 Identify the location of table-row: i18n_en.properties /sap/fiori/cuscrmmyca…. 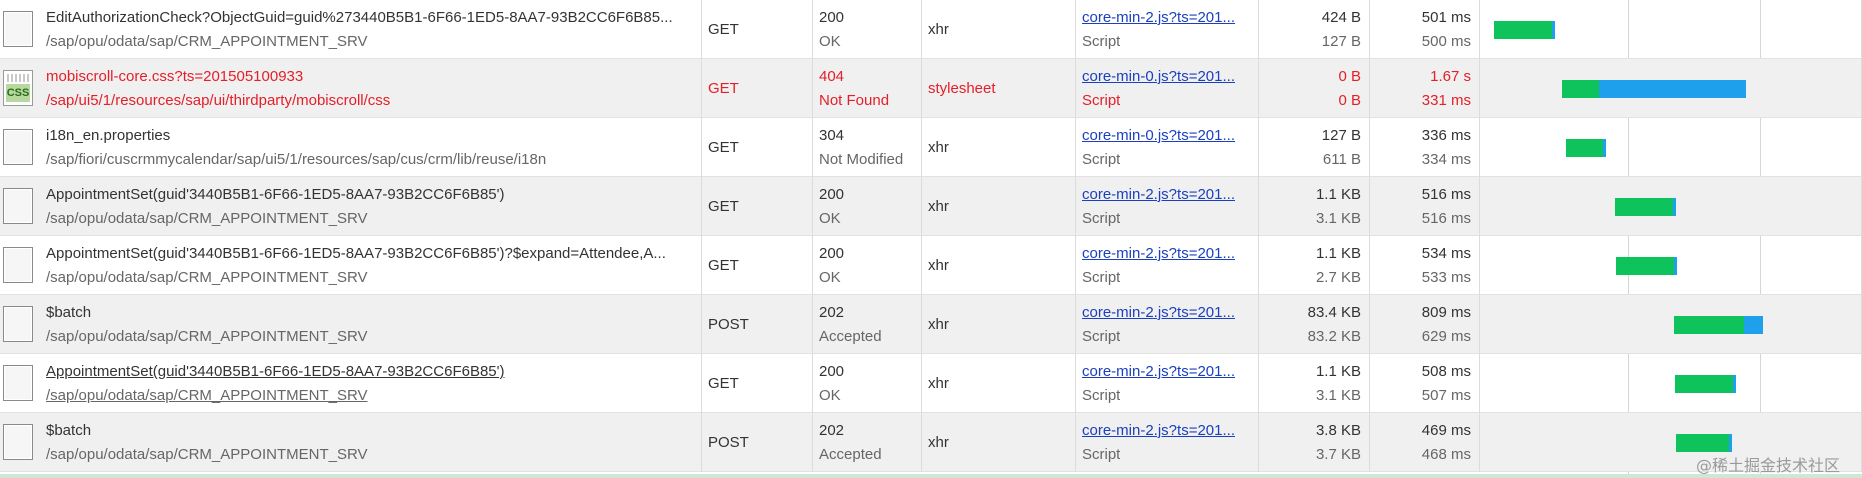
(931, 147).